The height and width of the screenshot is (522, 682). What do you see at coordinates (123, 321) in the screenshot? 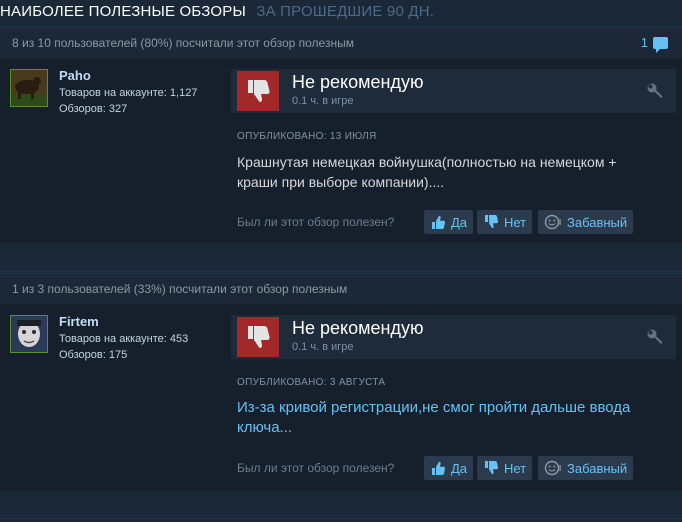
I see `reviewer-name: Firtem` at bounding box center [123, 321].